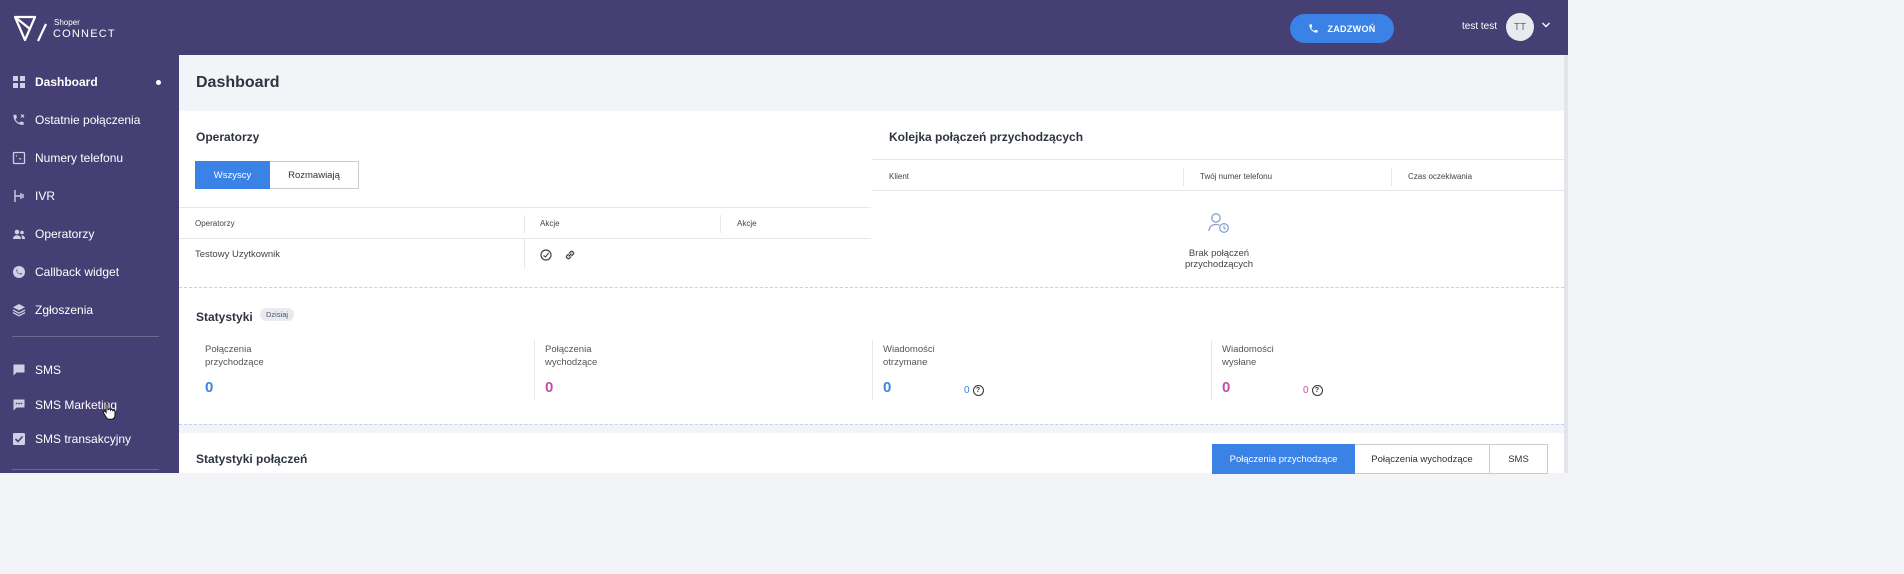 This screenshot has height=574, width=1904. I want to click on phone-number-icon, so click(19, 158).